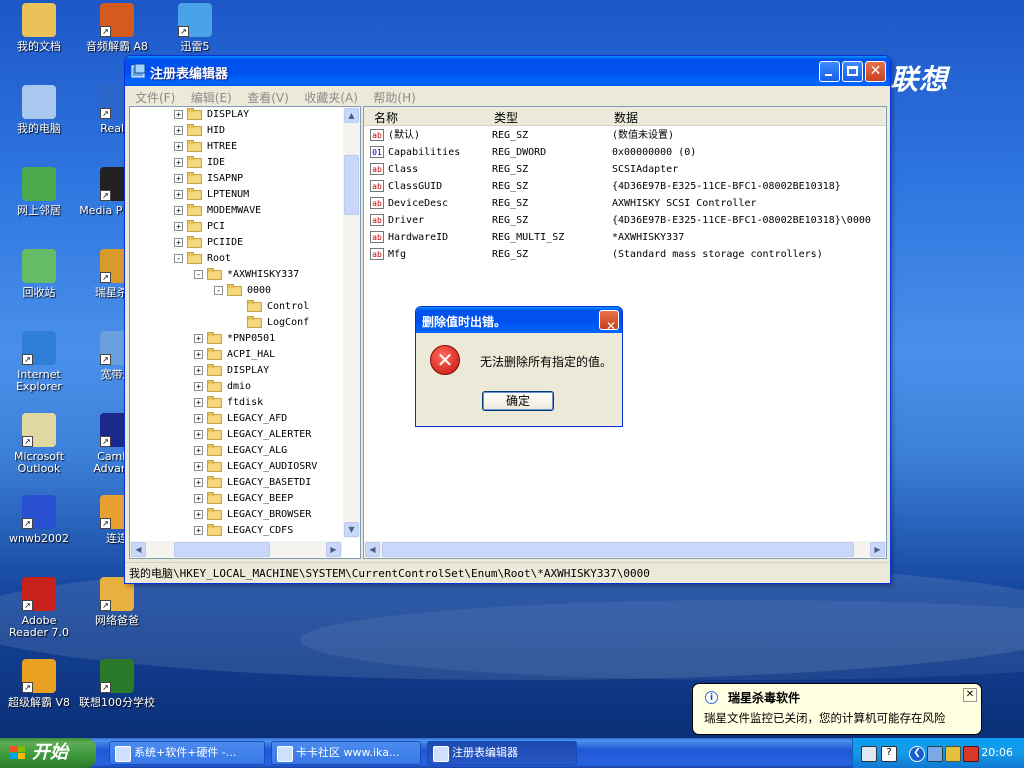 This screenshot has width=1024, height=768. Describe the element at coordinates (351, 322) in the screenshot. I see `tree-vertical-scrollbar: ▲ ▼` at that location.